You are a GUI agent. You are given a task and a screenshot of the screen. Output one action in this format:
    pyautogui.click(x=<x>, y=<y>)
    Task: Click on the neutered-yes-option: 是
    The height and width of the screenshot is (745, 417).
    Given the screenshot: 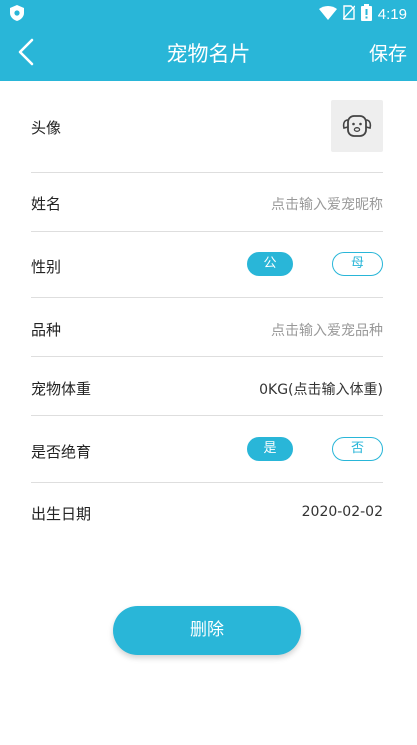 What is the action you would take?
    pyautogui.click(x=270, y=449)
    